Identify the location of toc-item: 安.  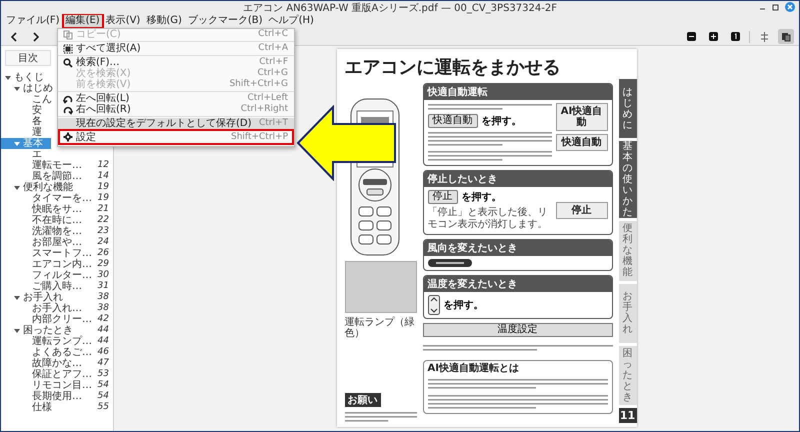
(23, 110).